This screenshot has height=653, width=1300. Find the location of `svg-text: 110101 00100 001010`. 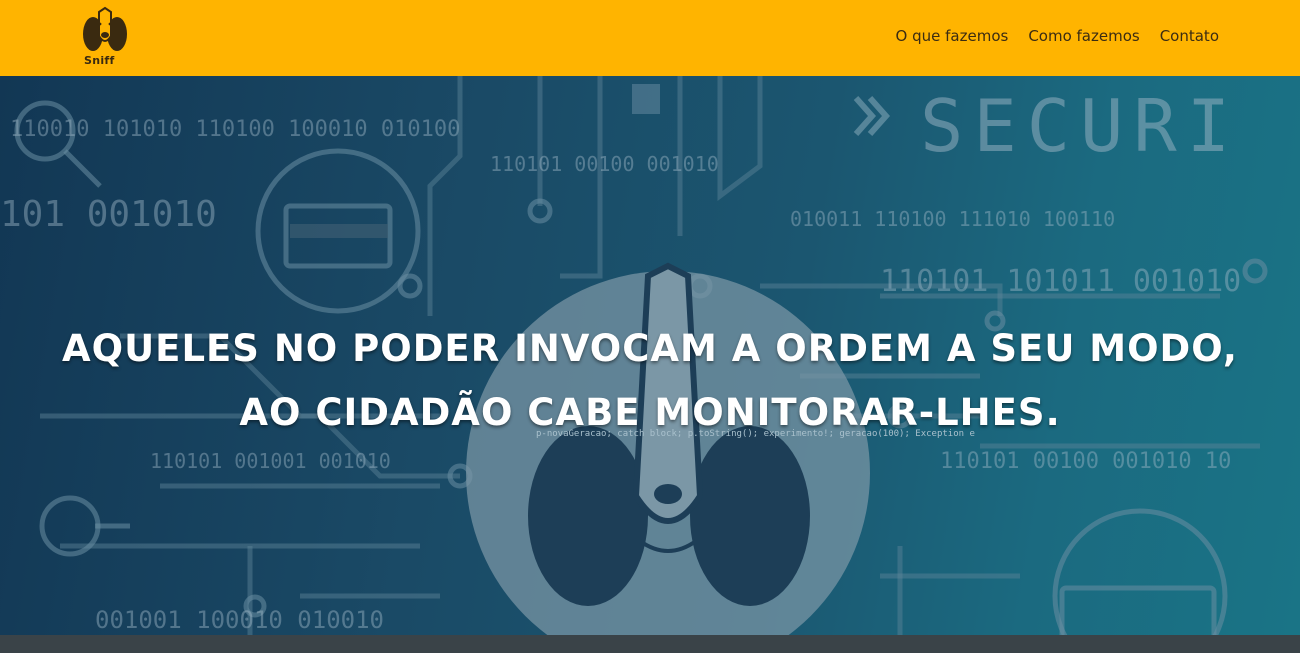

svg-text: 110101 00100 001010 is located at coordinates (604, 164).